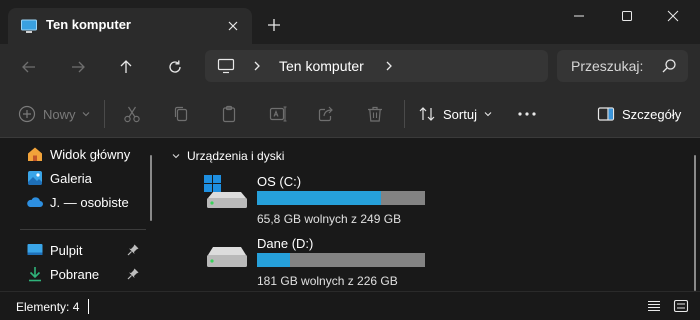  Describe the element at coordinates (226, 66) in the screenshot. I see `this-pc-icon` at that location.